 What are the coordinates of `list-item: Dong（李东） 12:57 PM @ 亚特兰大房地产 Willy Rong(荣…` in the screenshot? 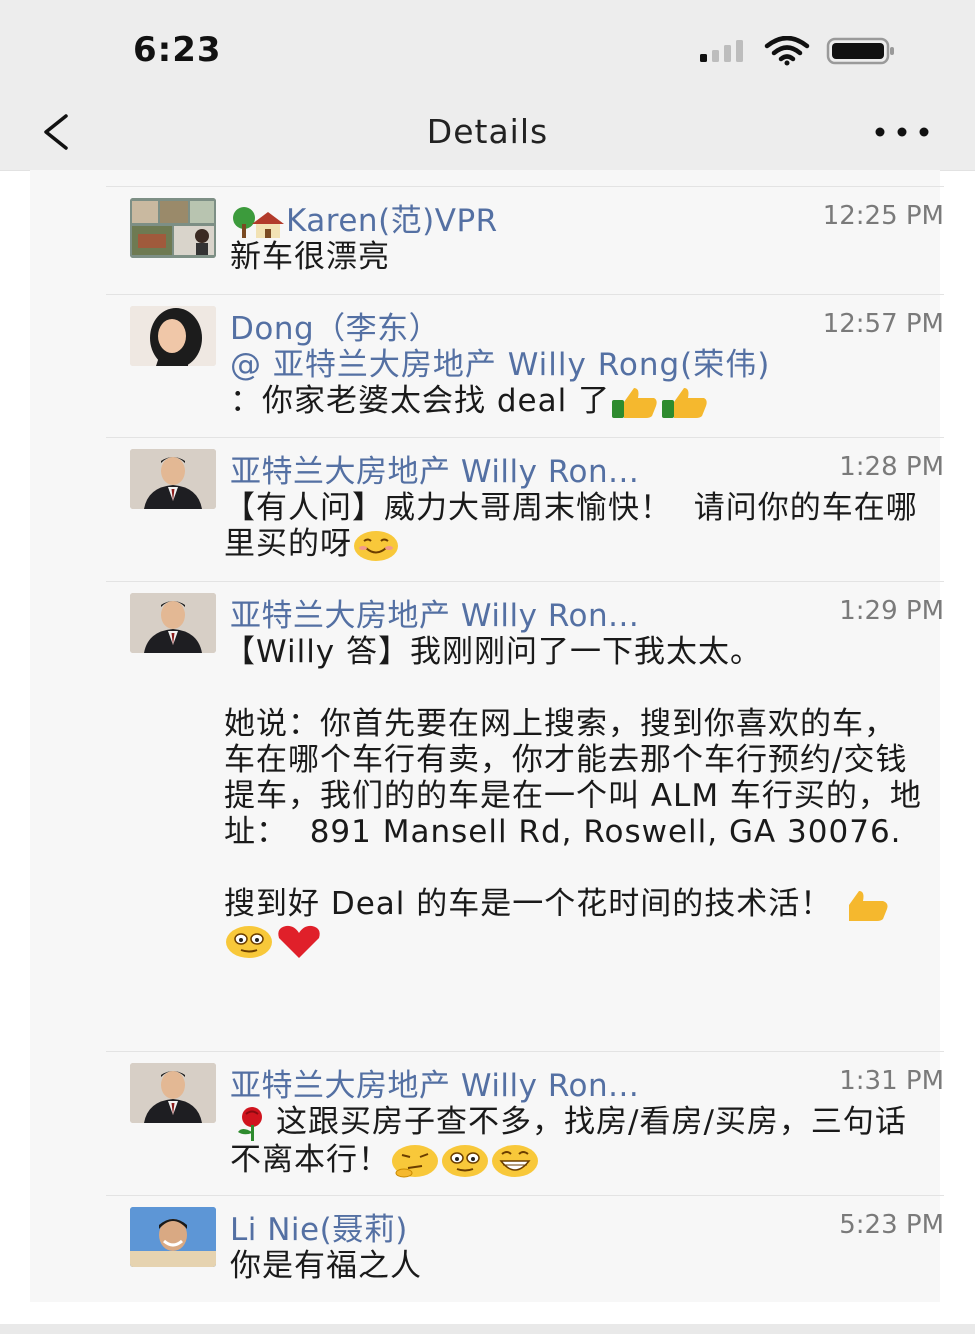 It's located at (525, 366).